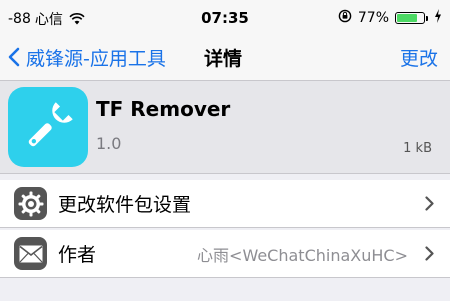 The image size is (450, 301). What do you see at coordinates (96, 58) in the screenshot?
I see `back-label: 威锋源-应用工具` at bounding box center [96, 58].